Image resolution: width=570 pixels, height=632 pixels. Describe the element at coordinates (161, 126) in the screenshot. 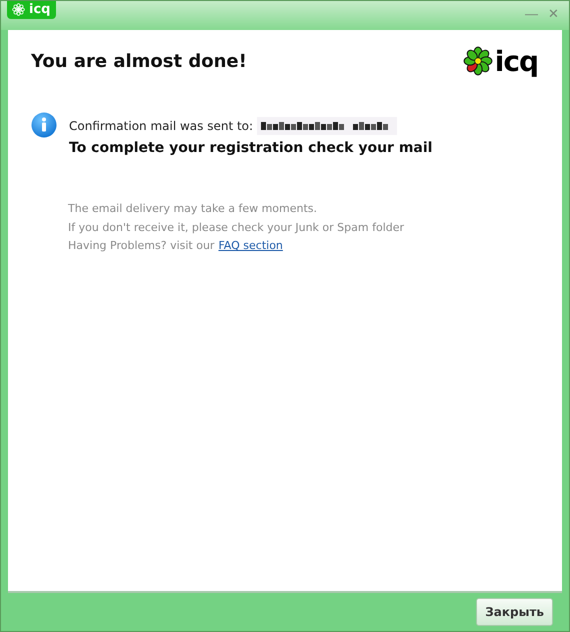

I see `confirmation-text: Confirmation mail was sent to:` at that location.